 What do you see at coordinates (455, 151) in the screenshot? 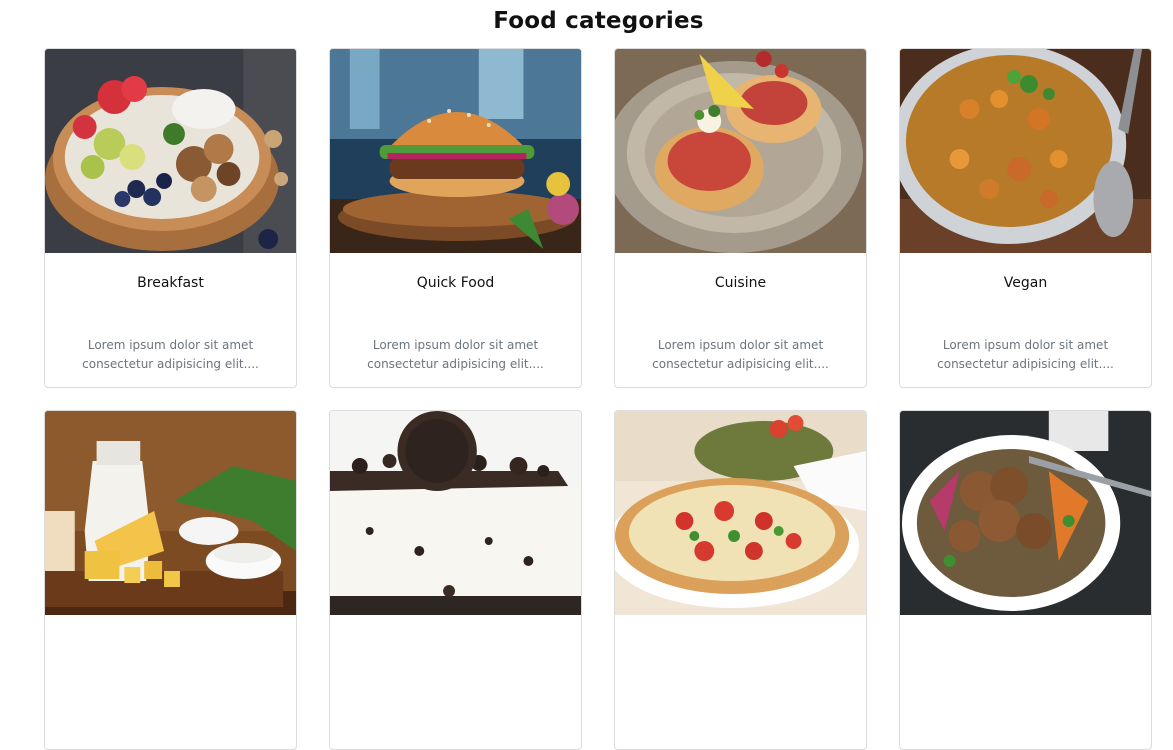
I see `quick-food-image` at bounding box center [455, 151].